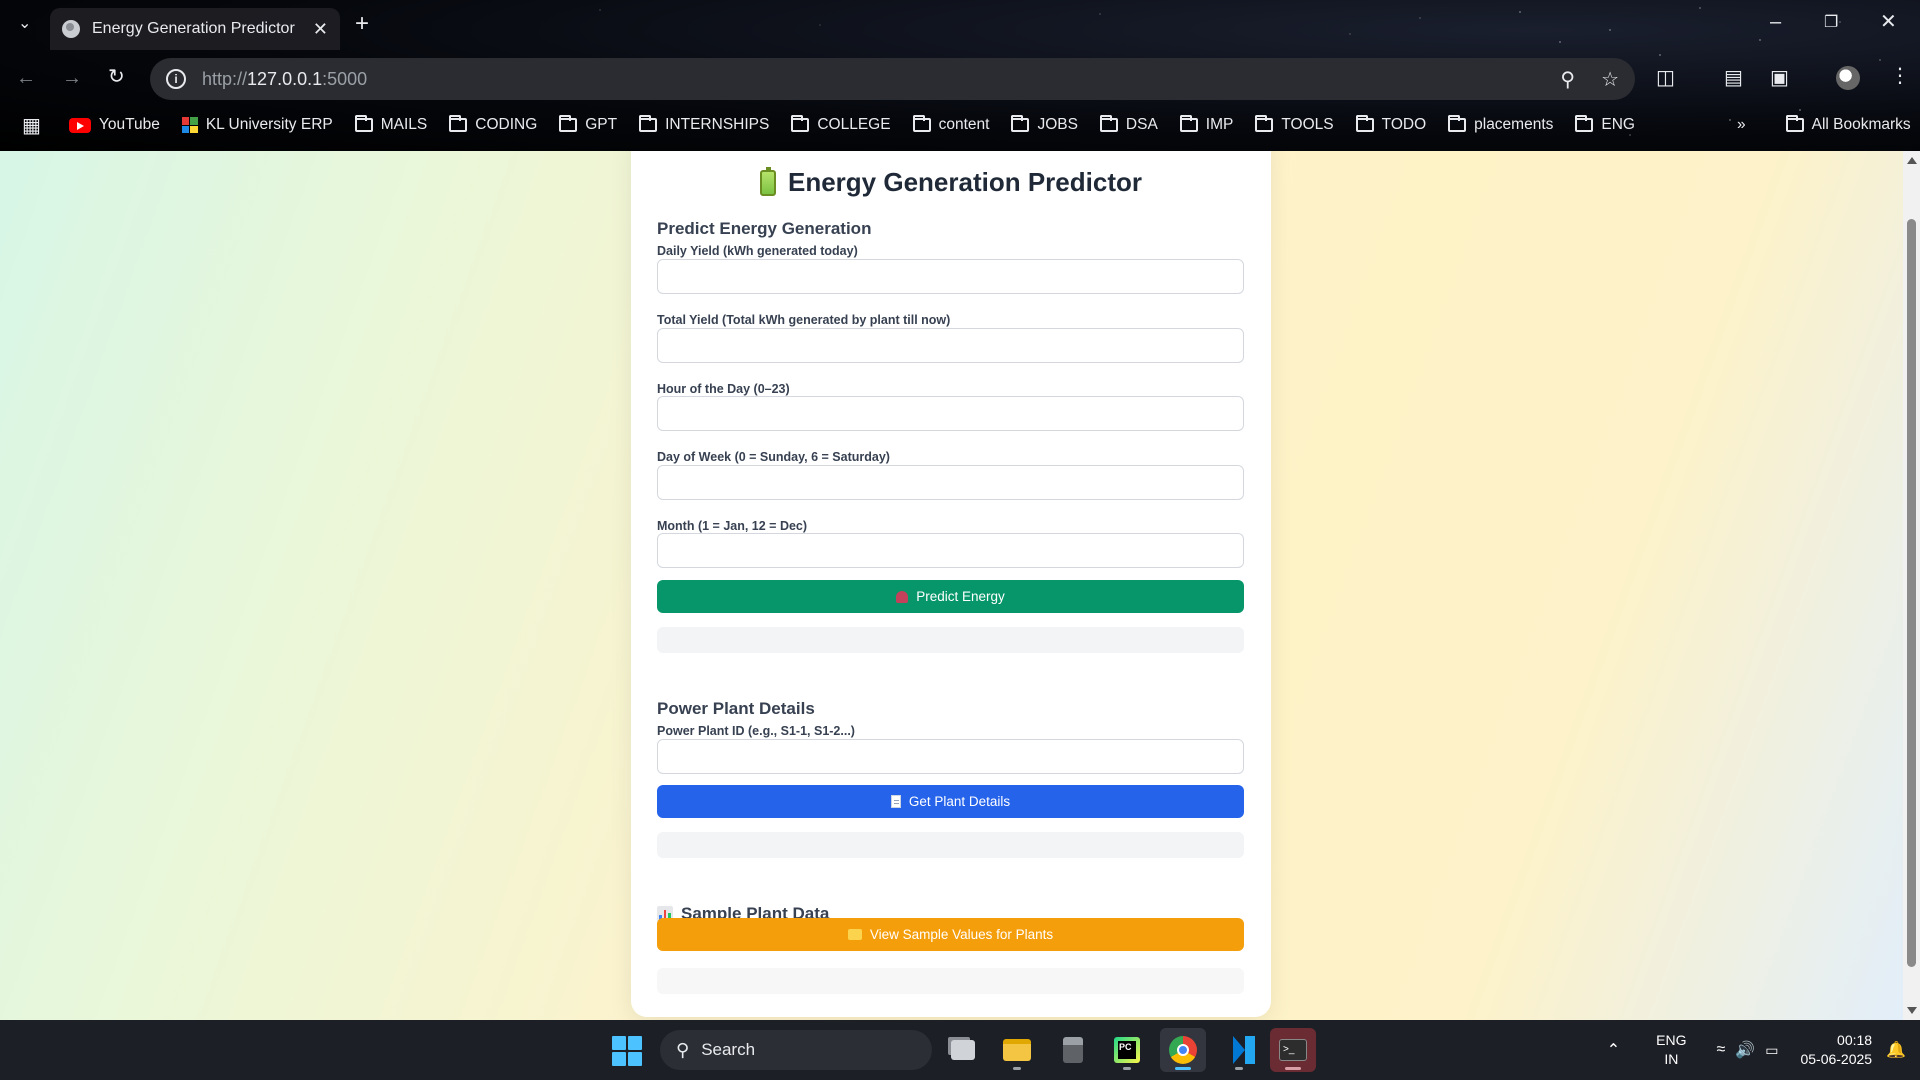  I want to click on notification-bell-icon: 🔔, so click(1896, 1050).